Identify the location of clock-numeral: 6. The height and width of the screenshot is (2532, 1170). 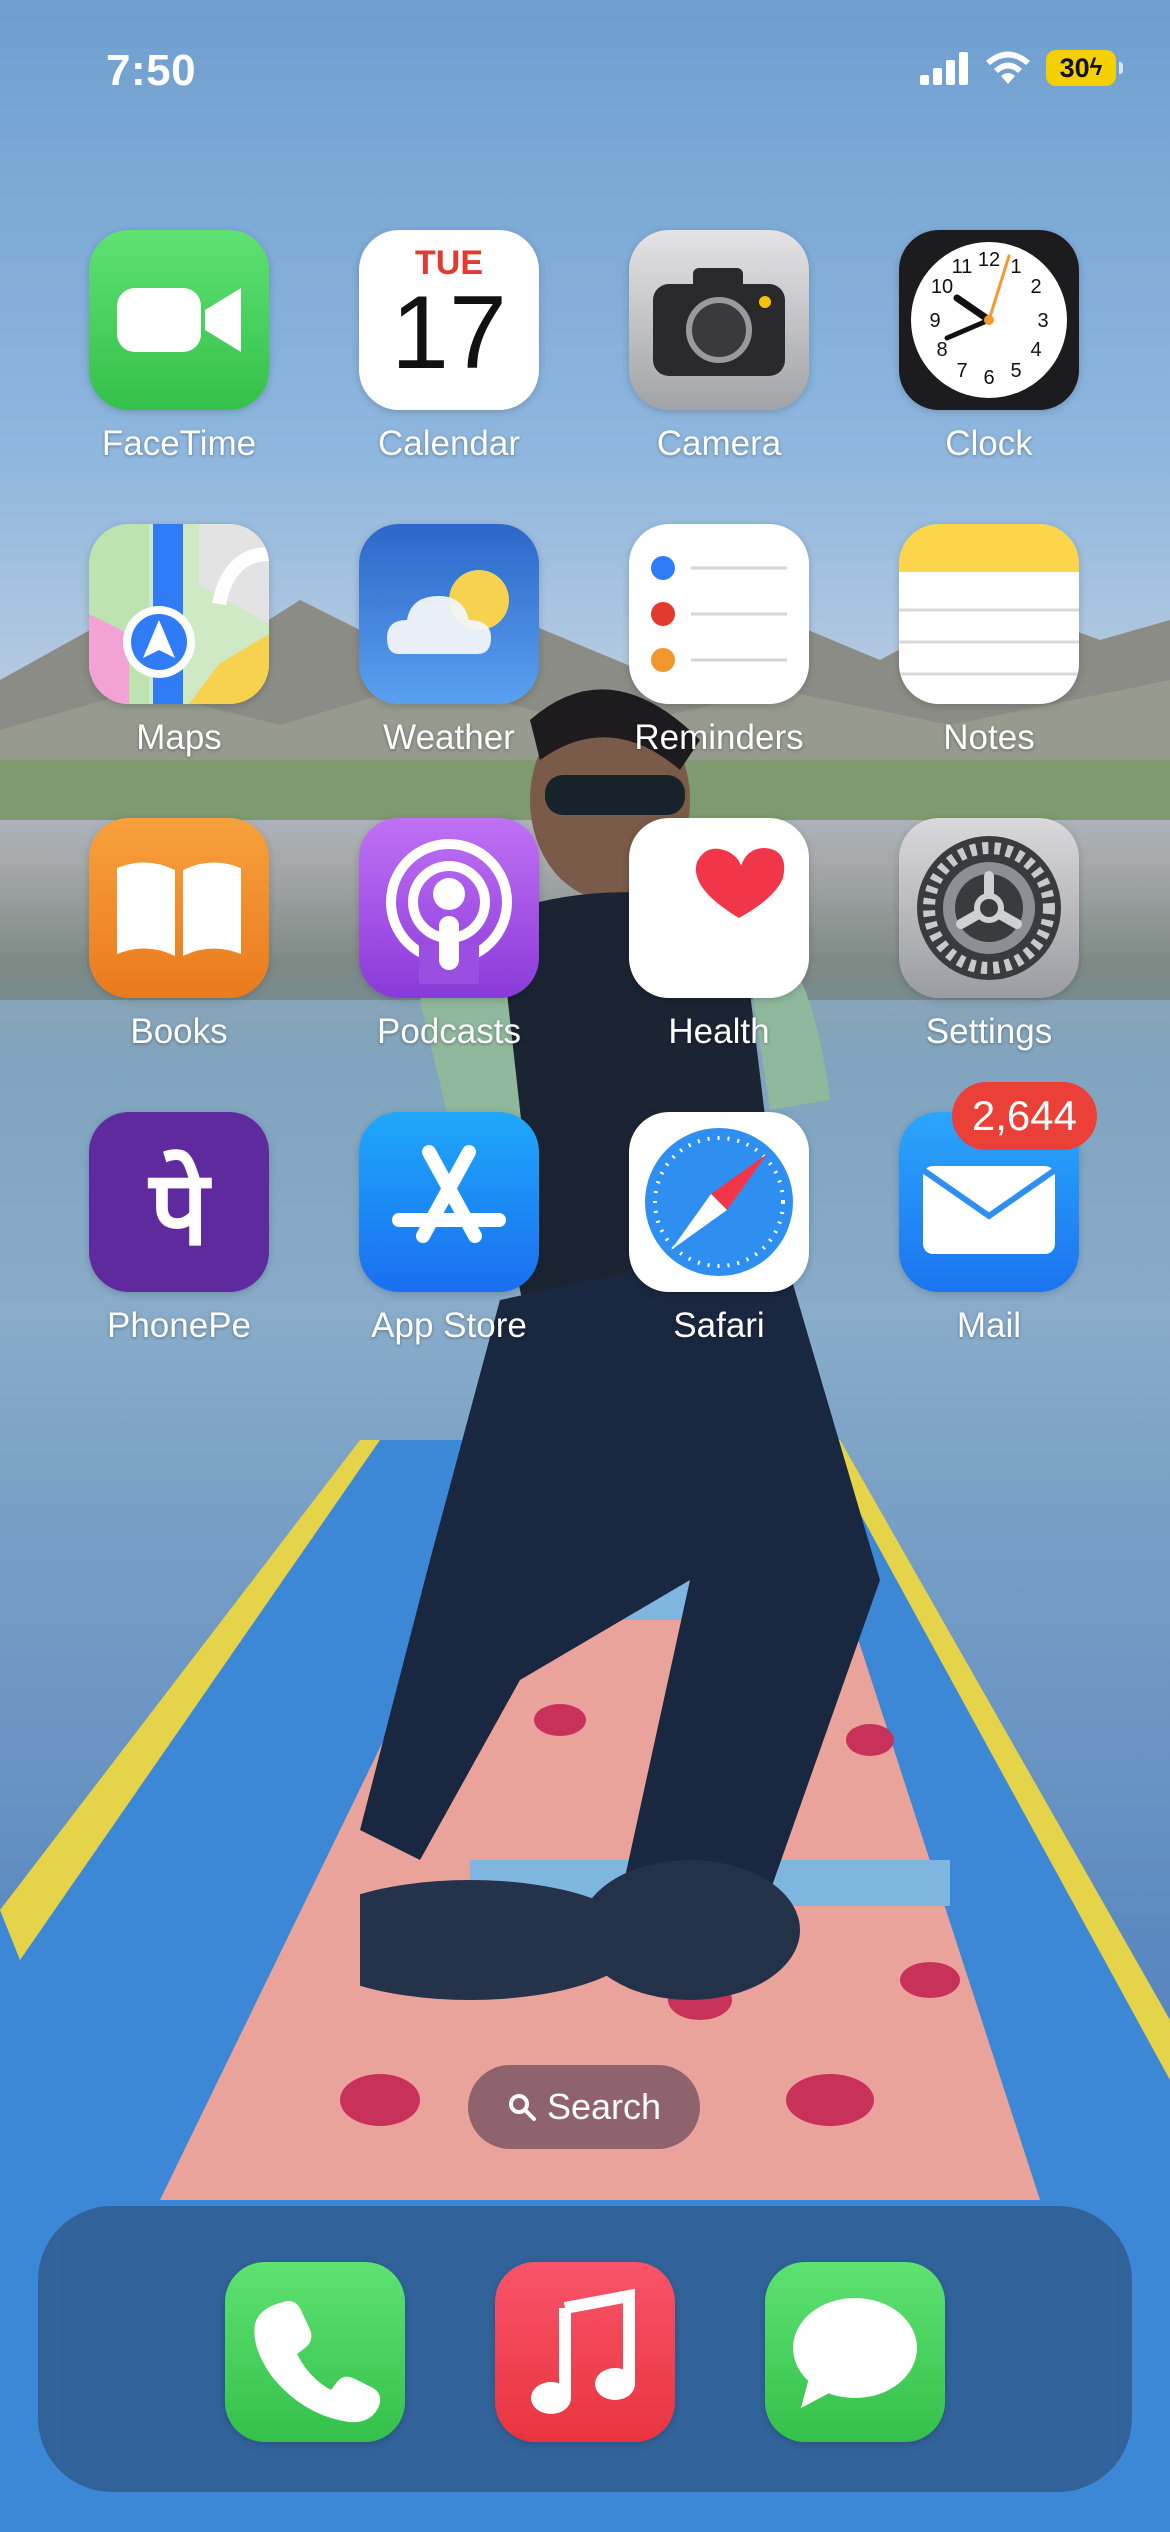
(988, 378).